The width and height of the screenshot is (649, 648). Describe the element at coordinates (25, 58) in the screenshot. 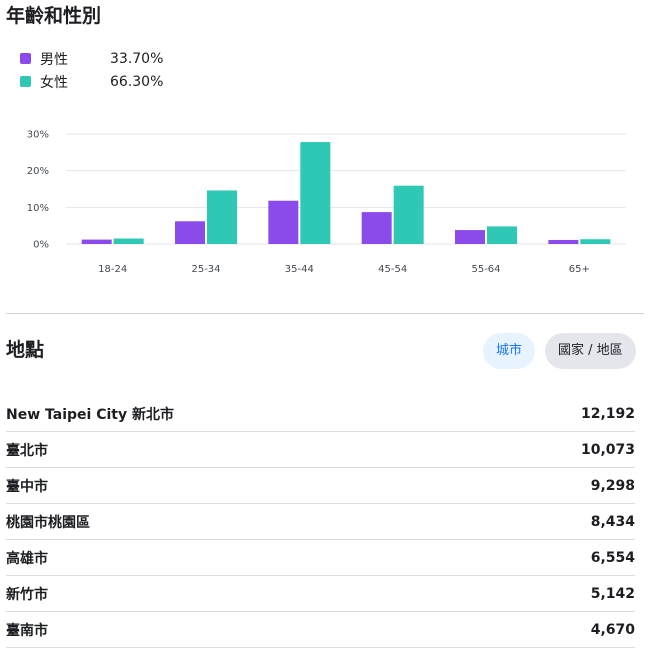

I see `male-color-swatch` at that location.